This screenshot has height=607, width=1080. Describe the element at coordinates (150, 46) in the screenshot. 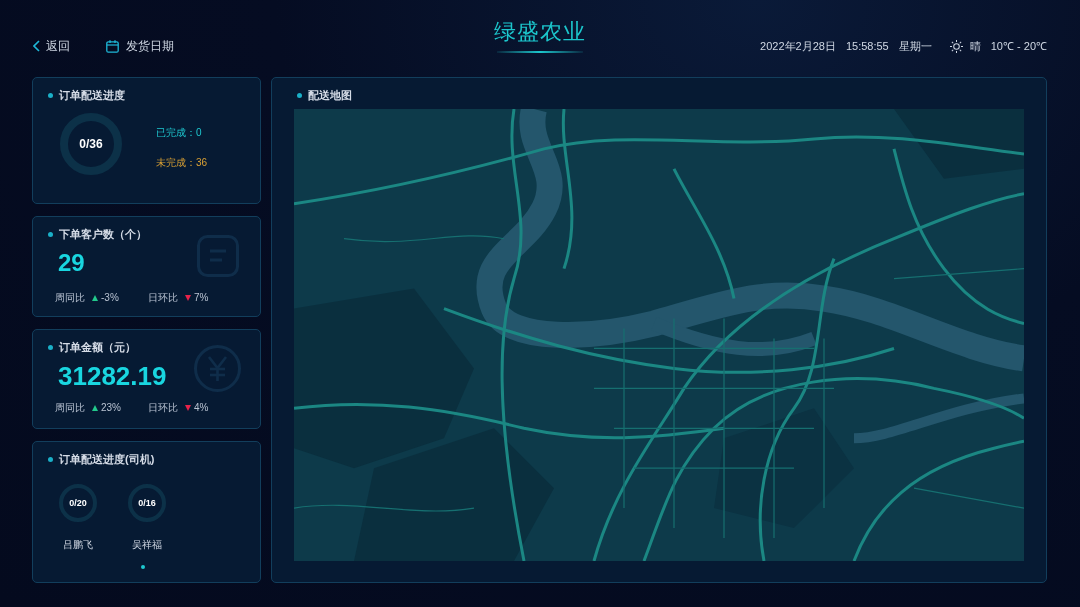

I see `ship-date-label: 发货日期` at that location.